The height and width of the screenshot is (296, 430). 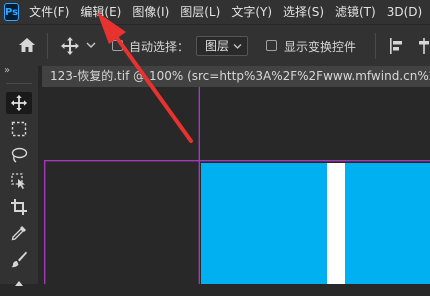 I want to click on annotation-arrow, so click(x=145, y=77).